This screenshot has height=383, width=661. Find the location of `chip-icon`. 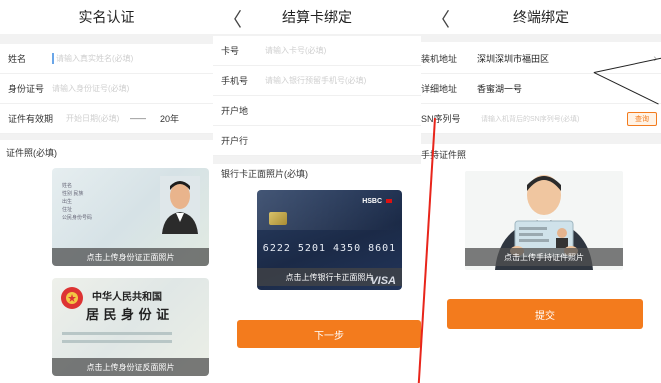

chip-icon is located at coordinates (278, 218).